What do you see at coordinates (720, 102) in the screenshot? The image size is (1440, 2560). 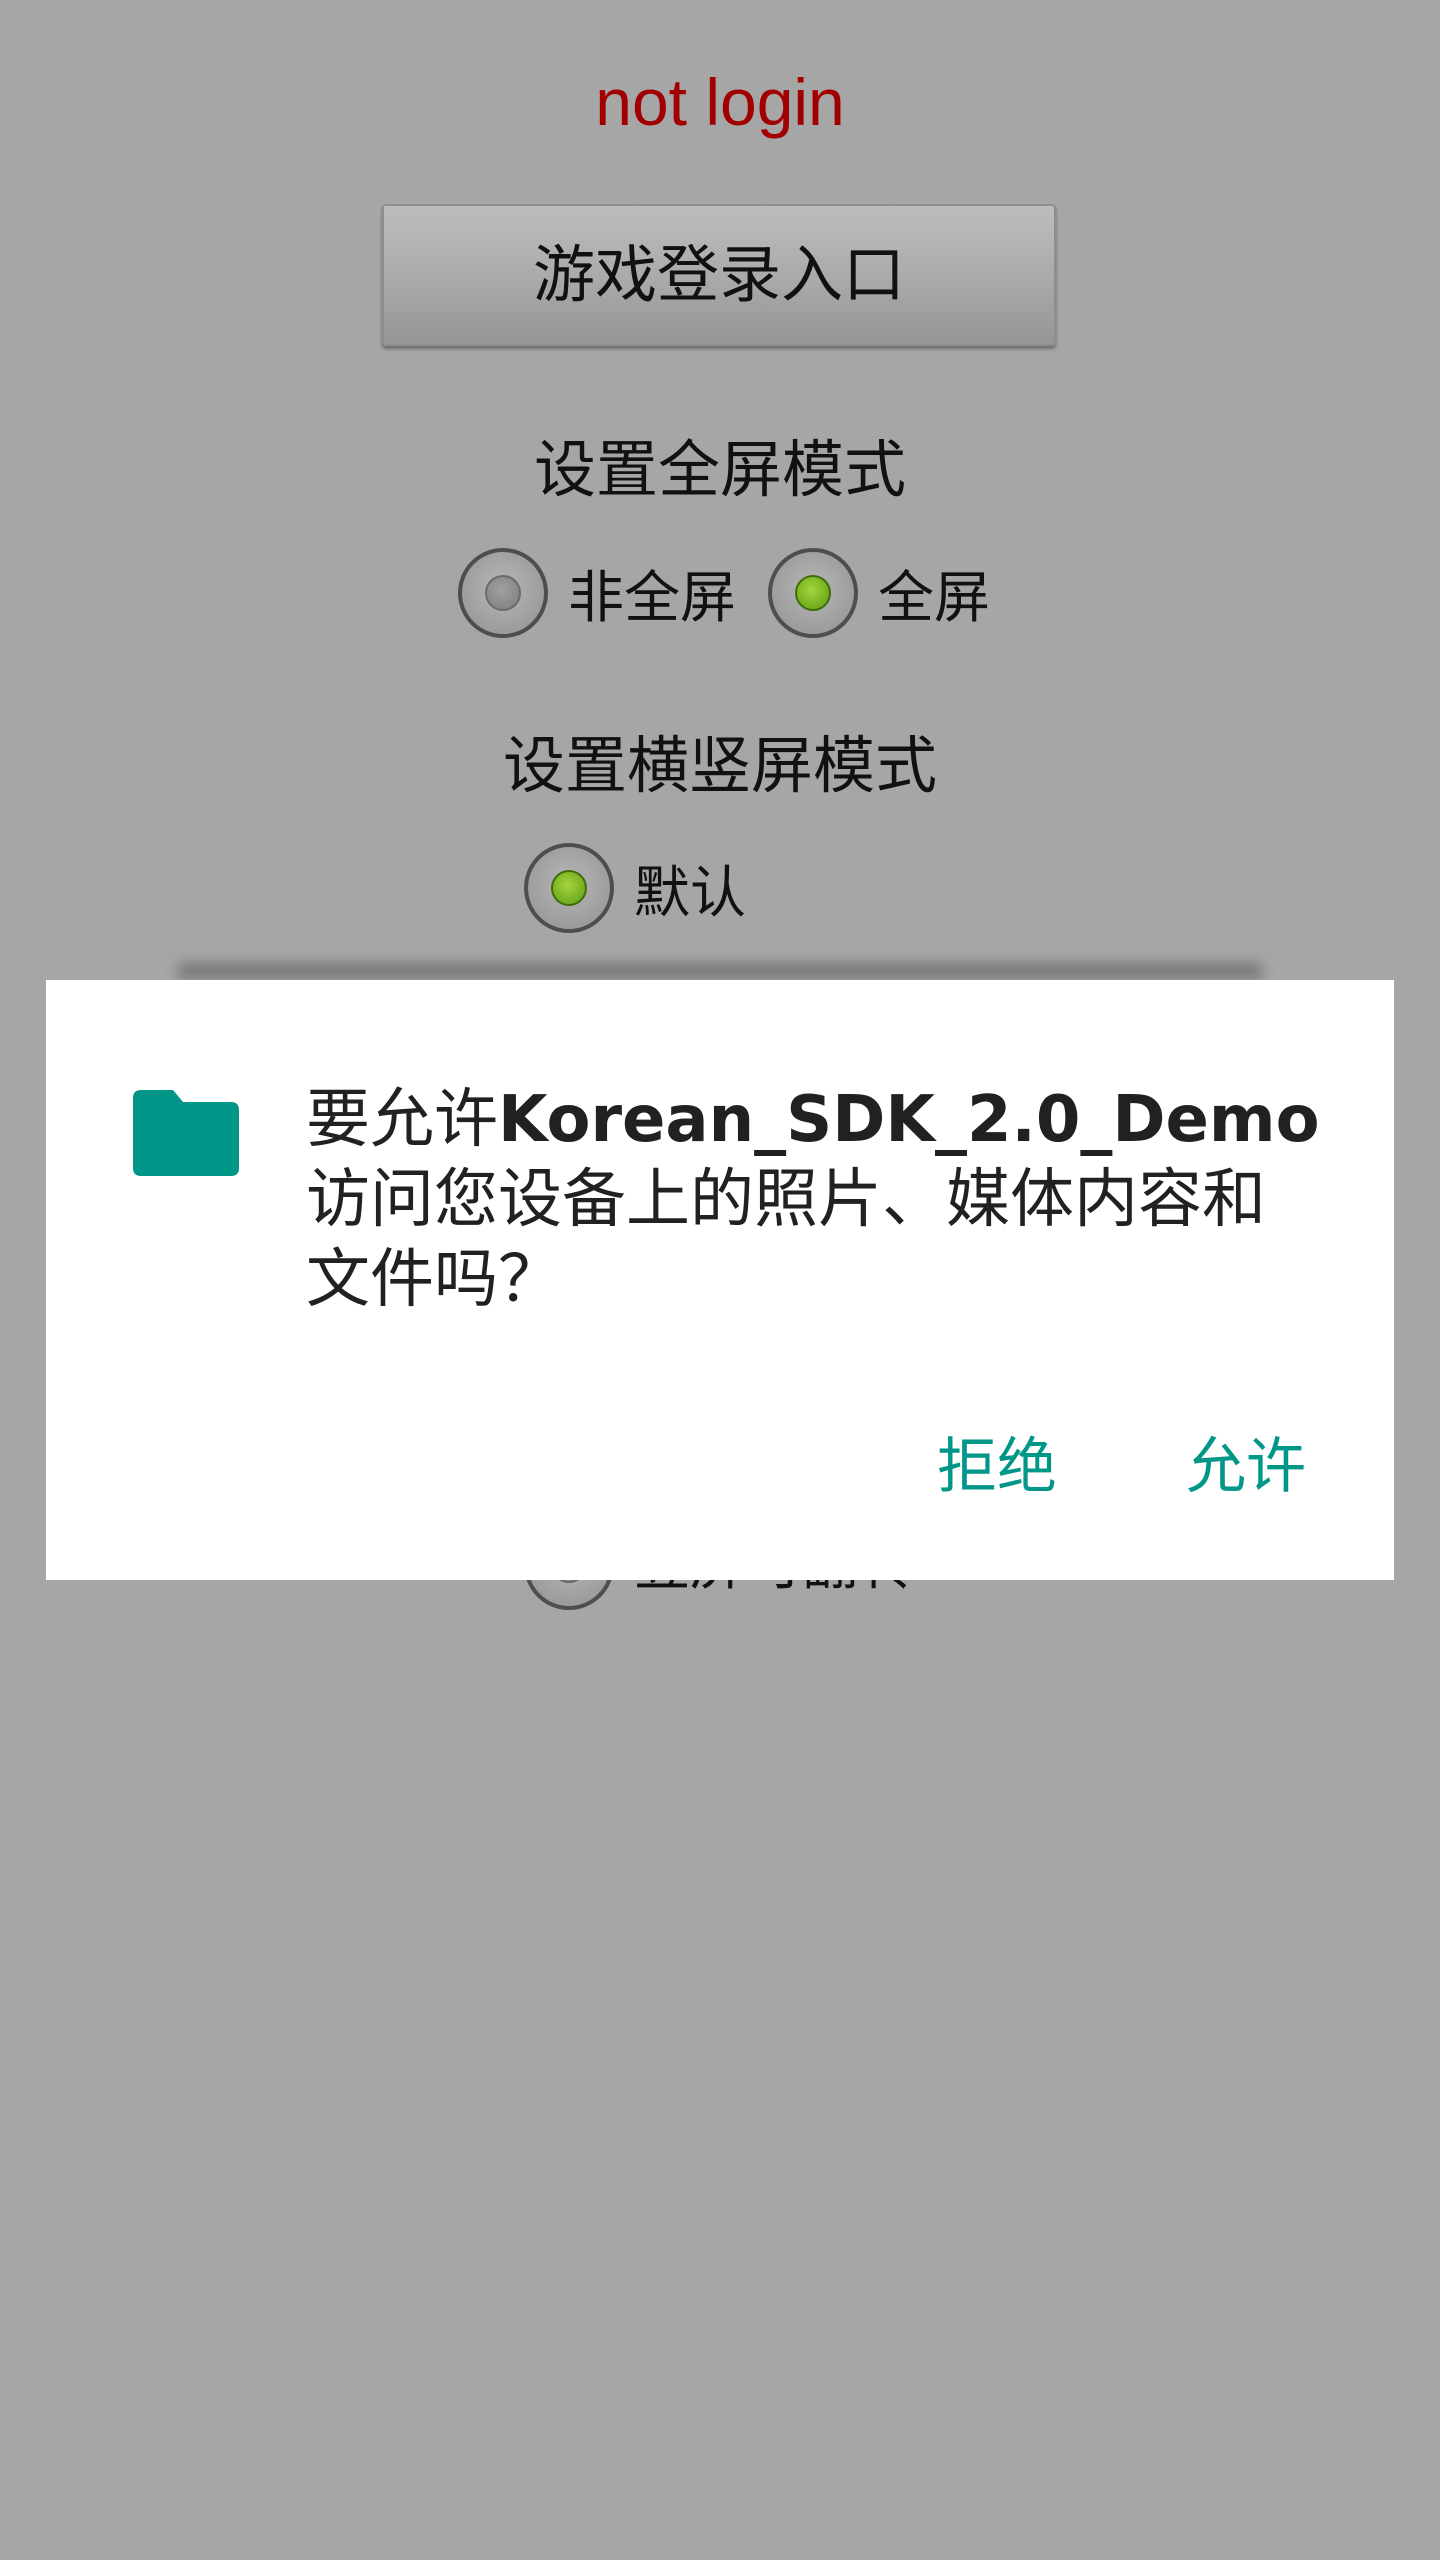 I see `login-status-text: not login` at bounding box center [720, 102].